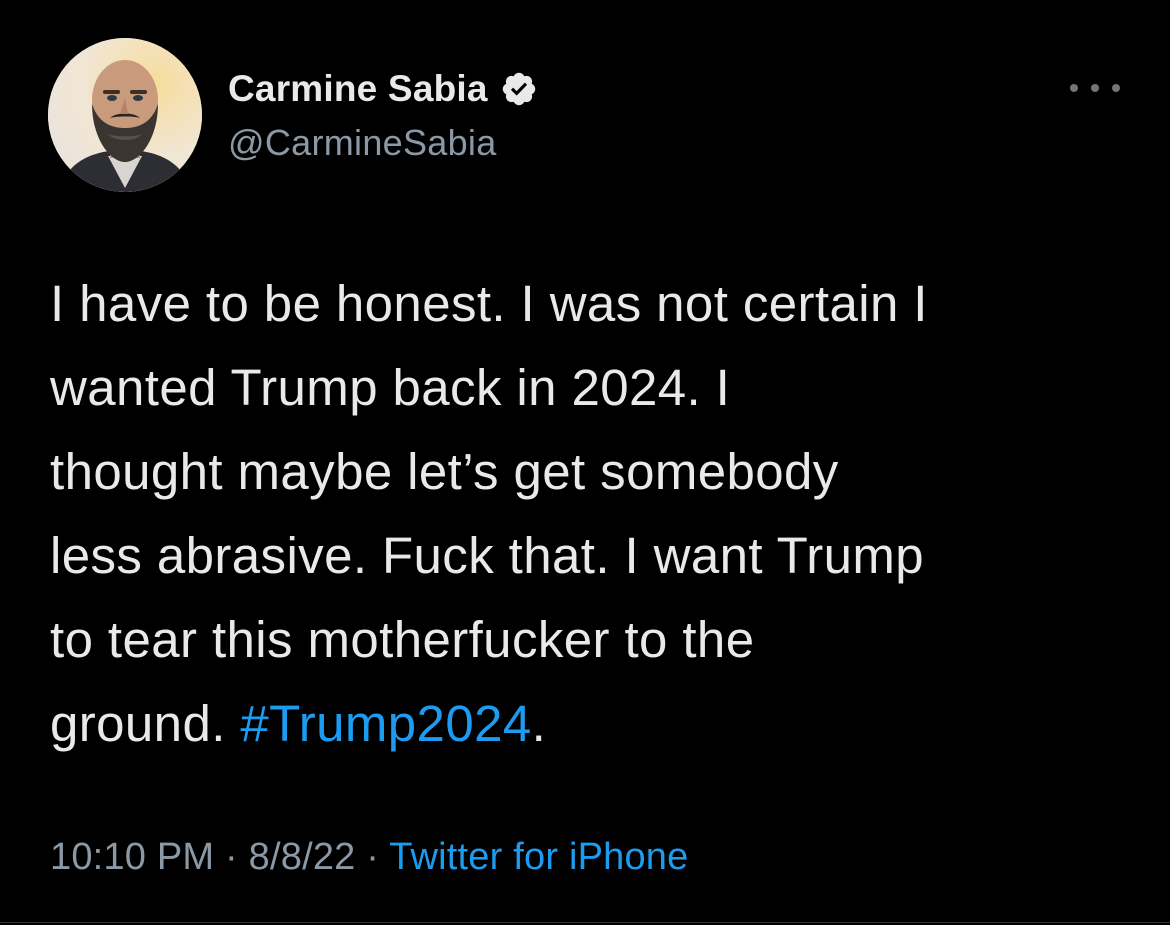 The width and height of the screenshot is (1170, 925). I want to click on tweet-text-line: less abrasive. Fuck that. I want Trump, so click(487, 555).